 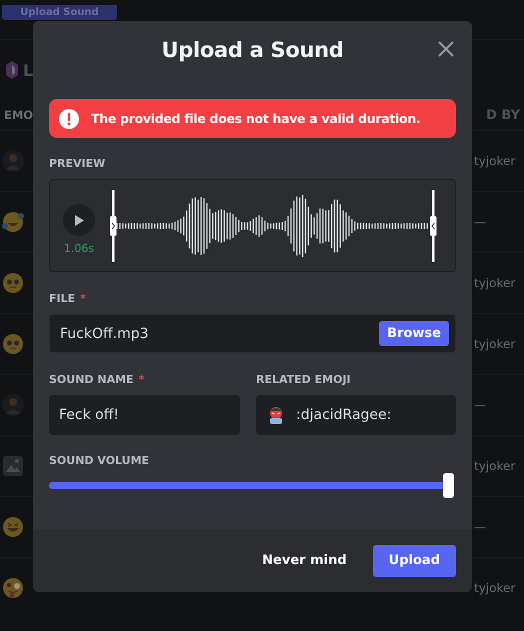 What do you see at coordinates (79, 248) in the screenshot?
I see `duration-label: 1.06s` at bounding box center [79, 248].